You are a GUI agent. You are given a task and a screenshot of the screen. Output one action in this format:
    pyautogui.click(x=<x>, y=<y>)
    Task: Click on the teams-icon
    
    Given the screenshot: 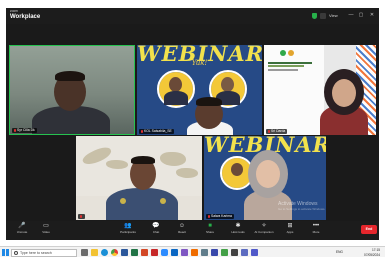 What is the action you would take?
    pyautogui.click(x=254, y=252)
    